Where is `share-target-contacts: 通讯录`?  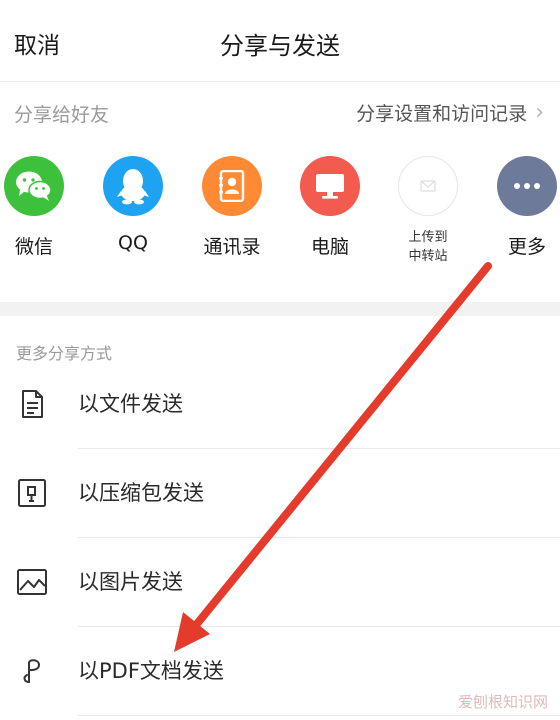 share-target-contacts: 通讯录 is located at coordinates (232, 207).